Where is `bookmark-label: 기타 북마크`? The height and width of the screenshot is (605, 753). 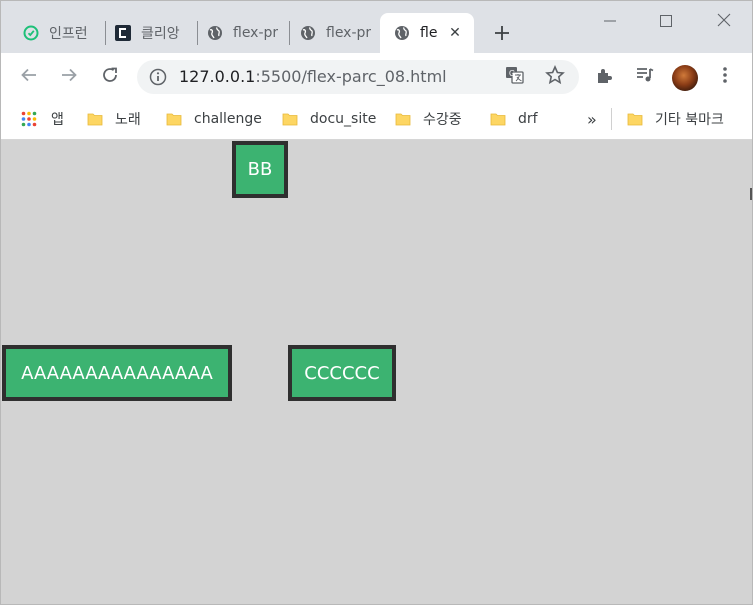
bookmark-label: 기타 북마크 is located at coordinates (689, 120).